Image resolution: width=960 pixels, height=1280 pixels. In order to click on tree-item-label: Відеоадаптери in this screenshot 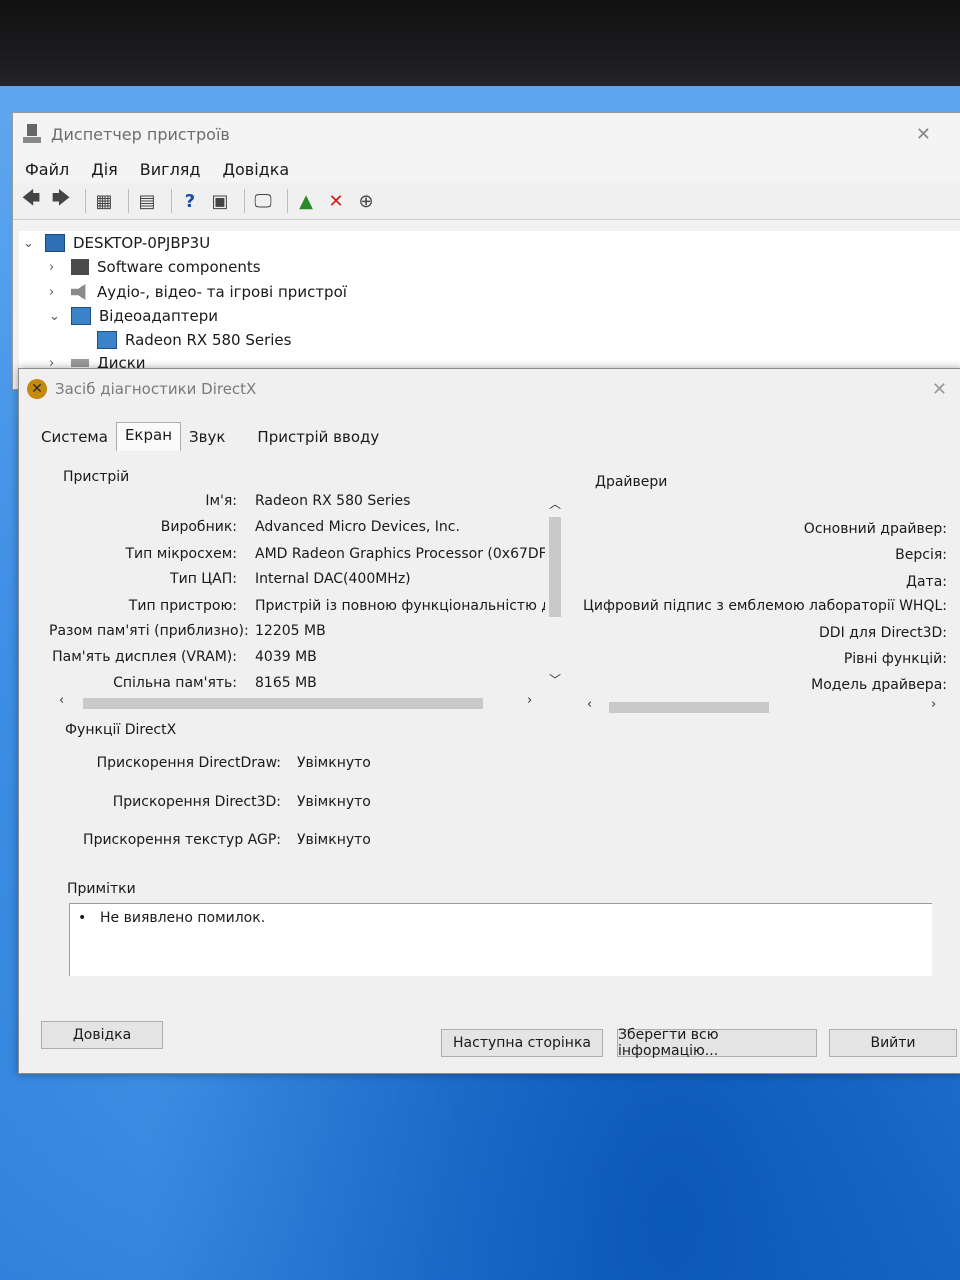, I will do `click(159, 316)`.